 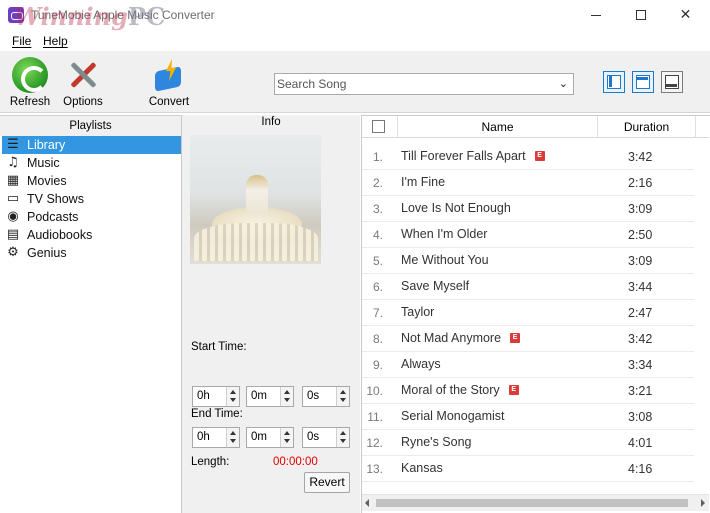 I want to click on playlist-label: Podcasts, so click(x=53, y=217).